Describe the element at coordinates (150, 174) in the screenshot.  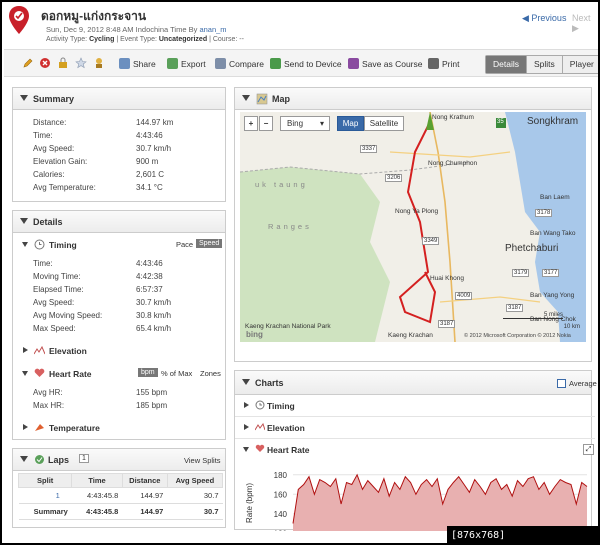
I see `summary-value: 2,601 C` at that location.